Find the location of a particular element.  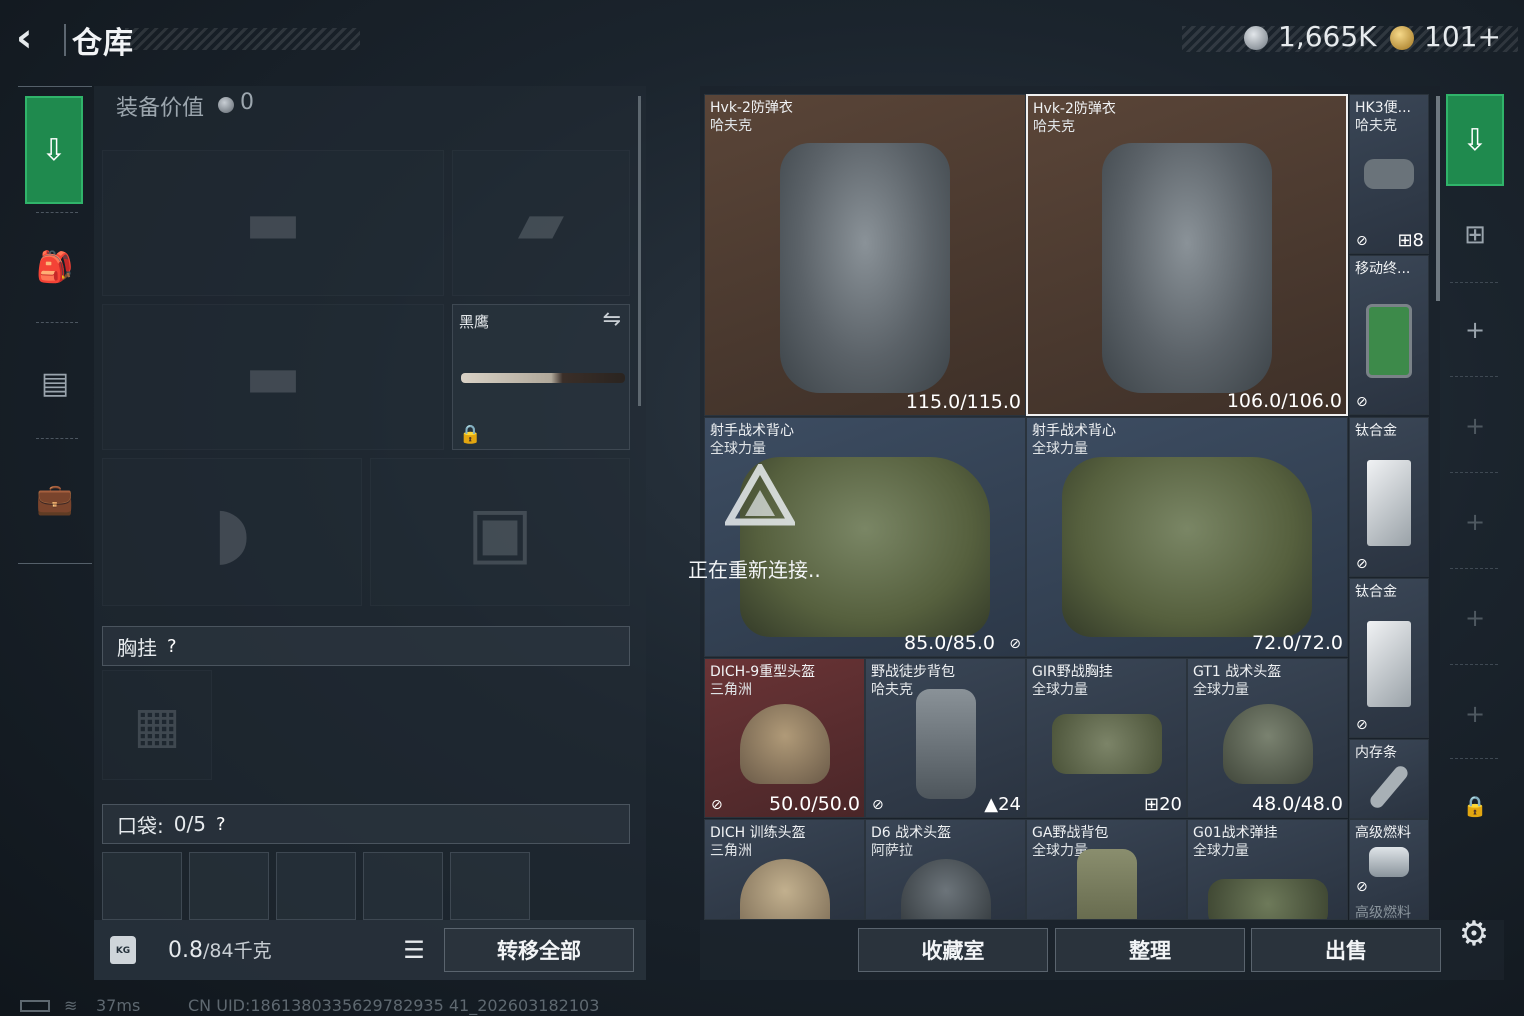

swap-icon: ⇋ is located at coordinates (612, 319).